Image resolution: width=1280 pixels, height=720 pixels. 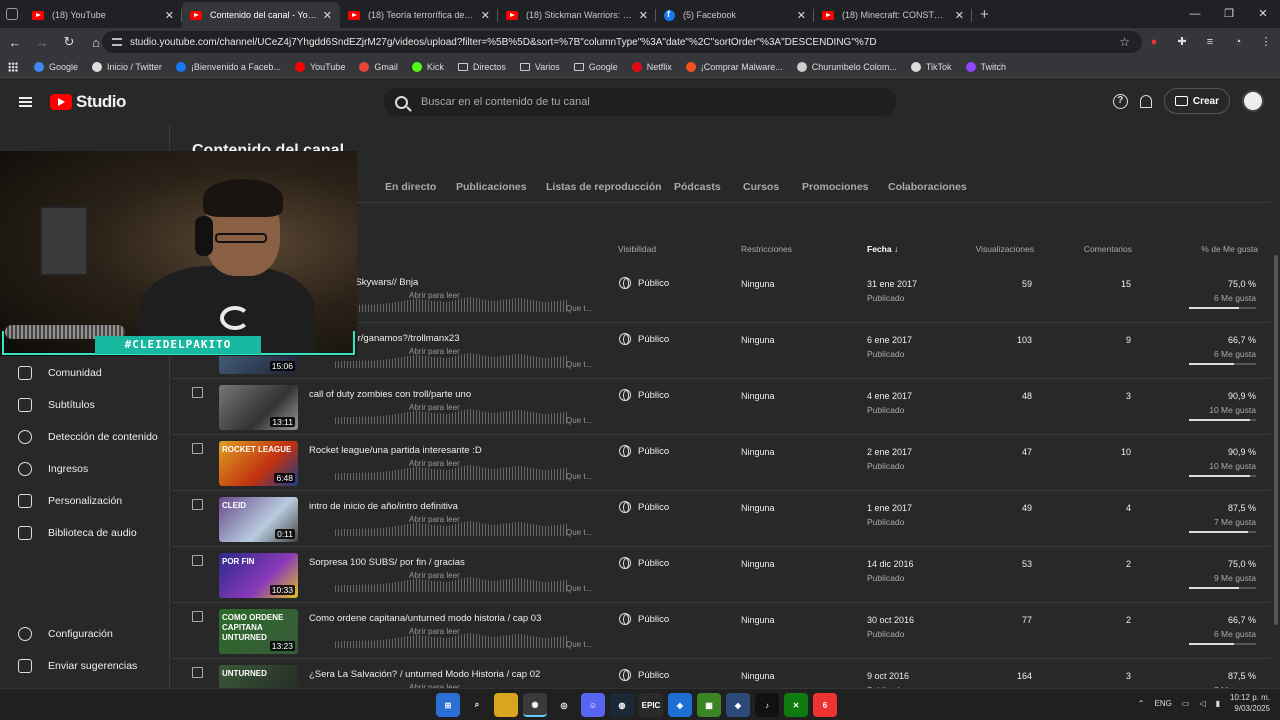 I want to click on sidebar-item-subtitles: Subtítulos, so click(x=85, y=405).